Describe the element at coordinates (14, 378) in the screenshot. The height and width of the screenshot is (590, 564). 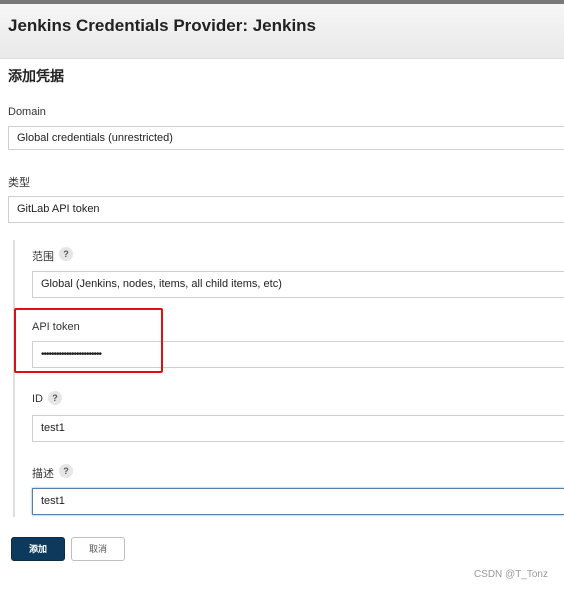
I see `nested-section-bar` at that location.